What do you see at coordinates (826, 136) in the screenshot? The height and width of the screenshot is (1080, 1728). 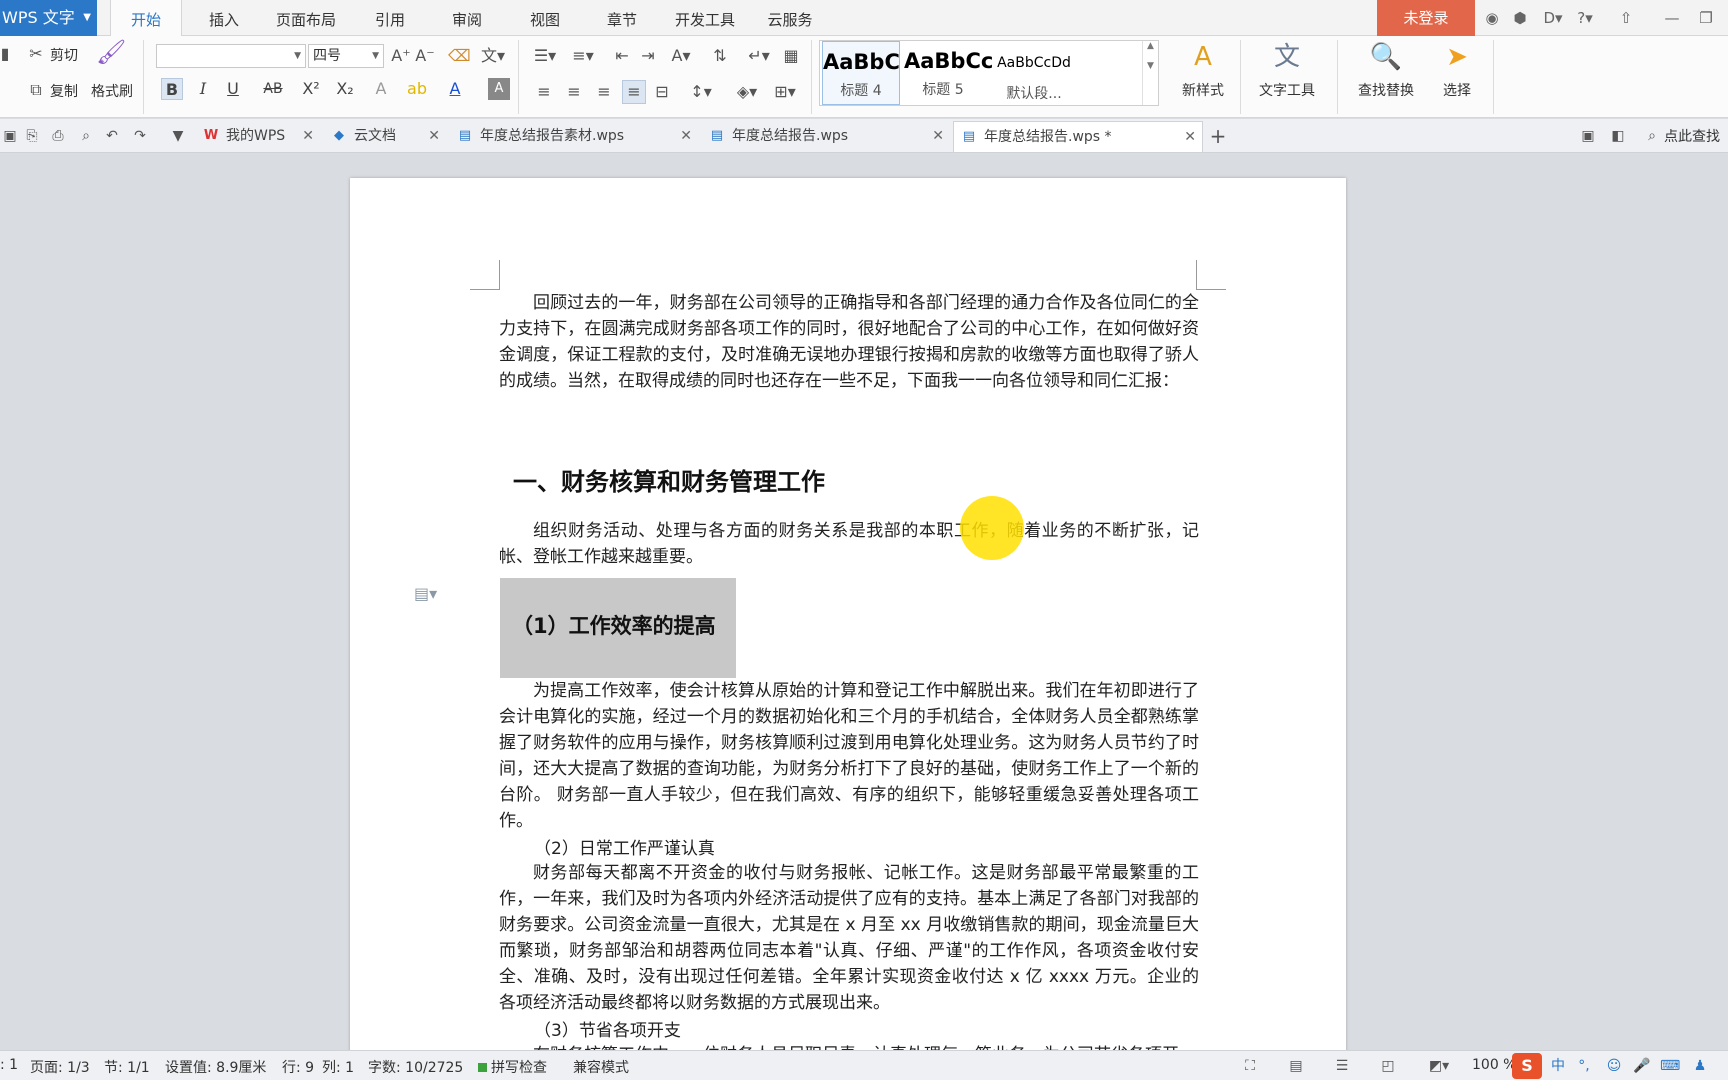 I see `tab-document: ▤ 年度总结报告.wps ✕` at bounding box center [826, 136].